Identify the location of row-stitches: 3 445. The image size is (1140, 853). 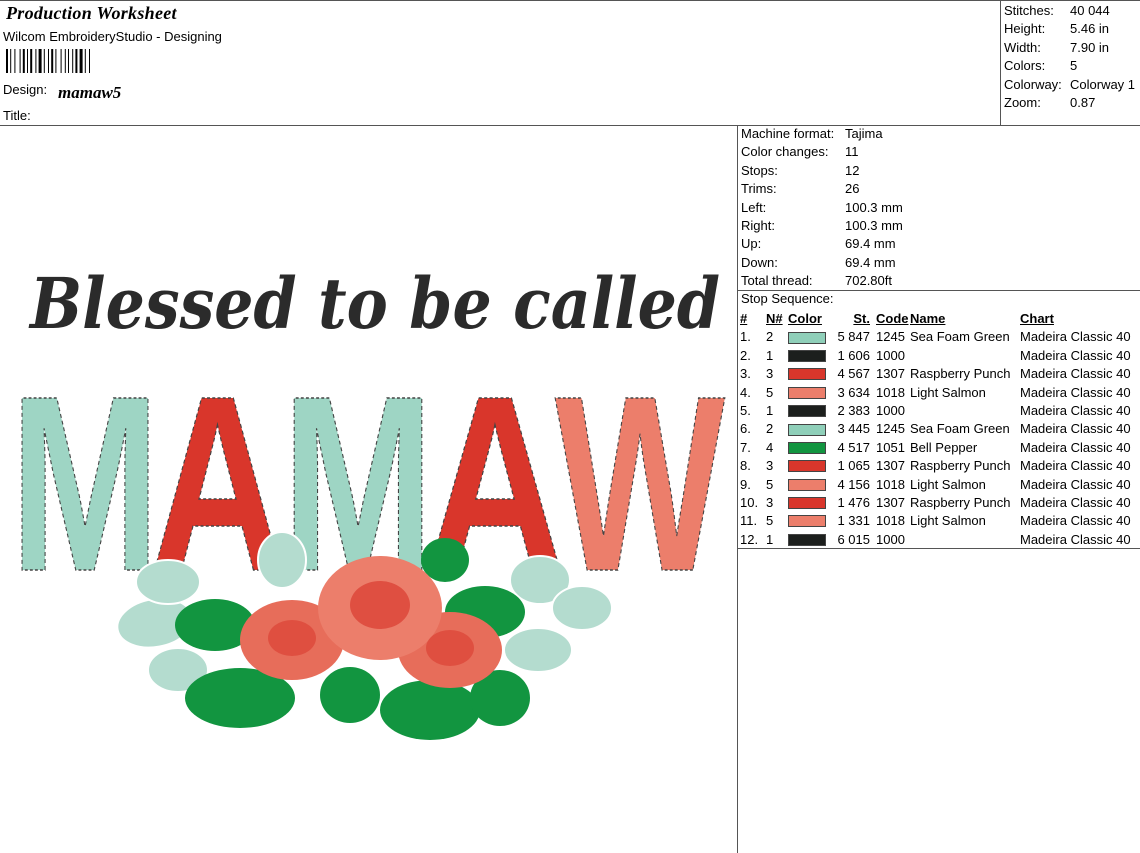
(853, 429).